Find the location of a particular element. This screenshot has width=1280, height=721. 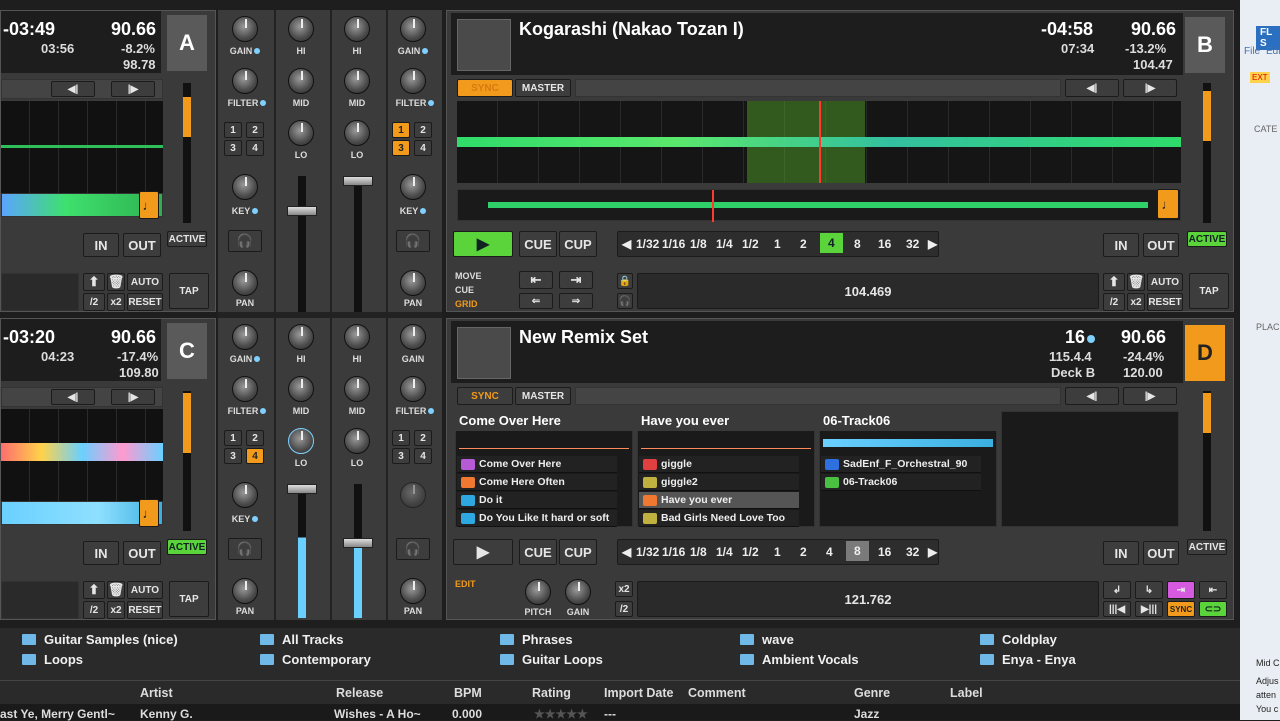

gain-knob-d is located at coordinates (413, 337).